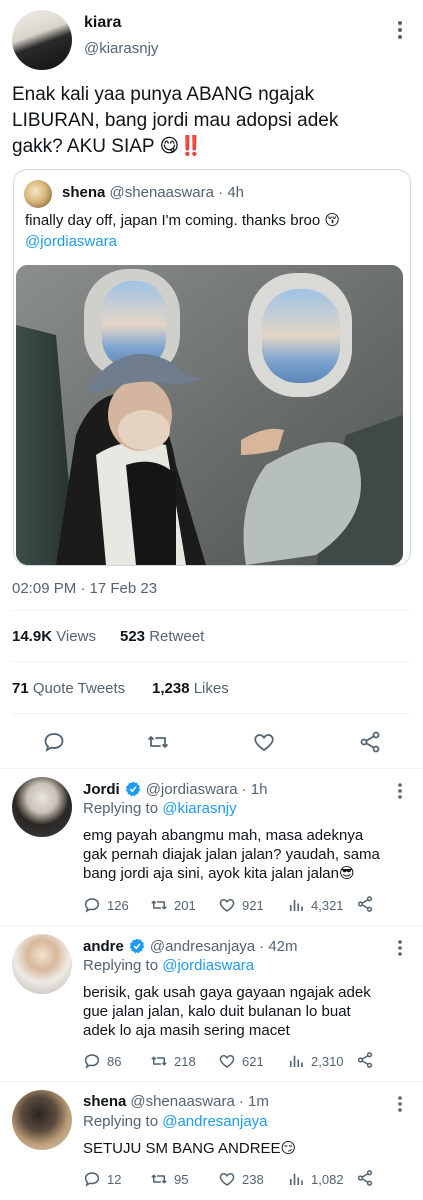  Describe the element at coordinates (223, 835) in the screenshot. I see `reply-text-line: emg payah abangmu mah, masa adeknya` at that location.